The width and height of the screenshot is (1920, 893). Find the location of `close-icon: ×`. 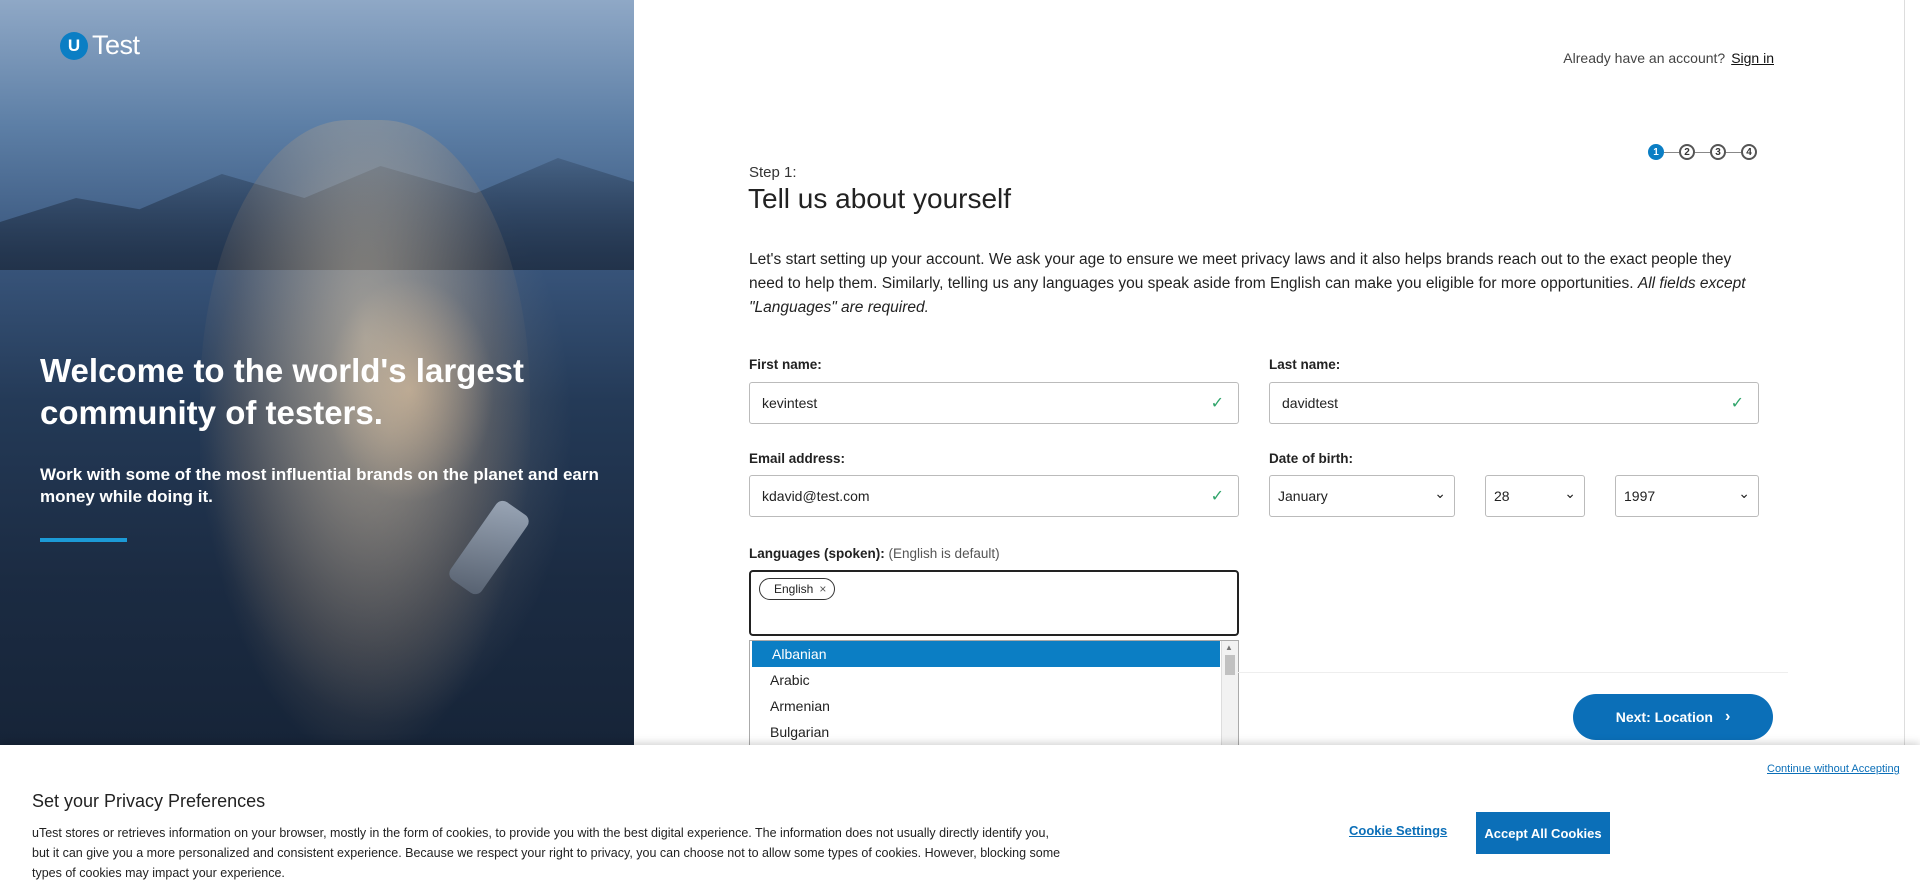

close-icon: × is located at coordinates (822, 589).